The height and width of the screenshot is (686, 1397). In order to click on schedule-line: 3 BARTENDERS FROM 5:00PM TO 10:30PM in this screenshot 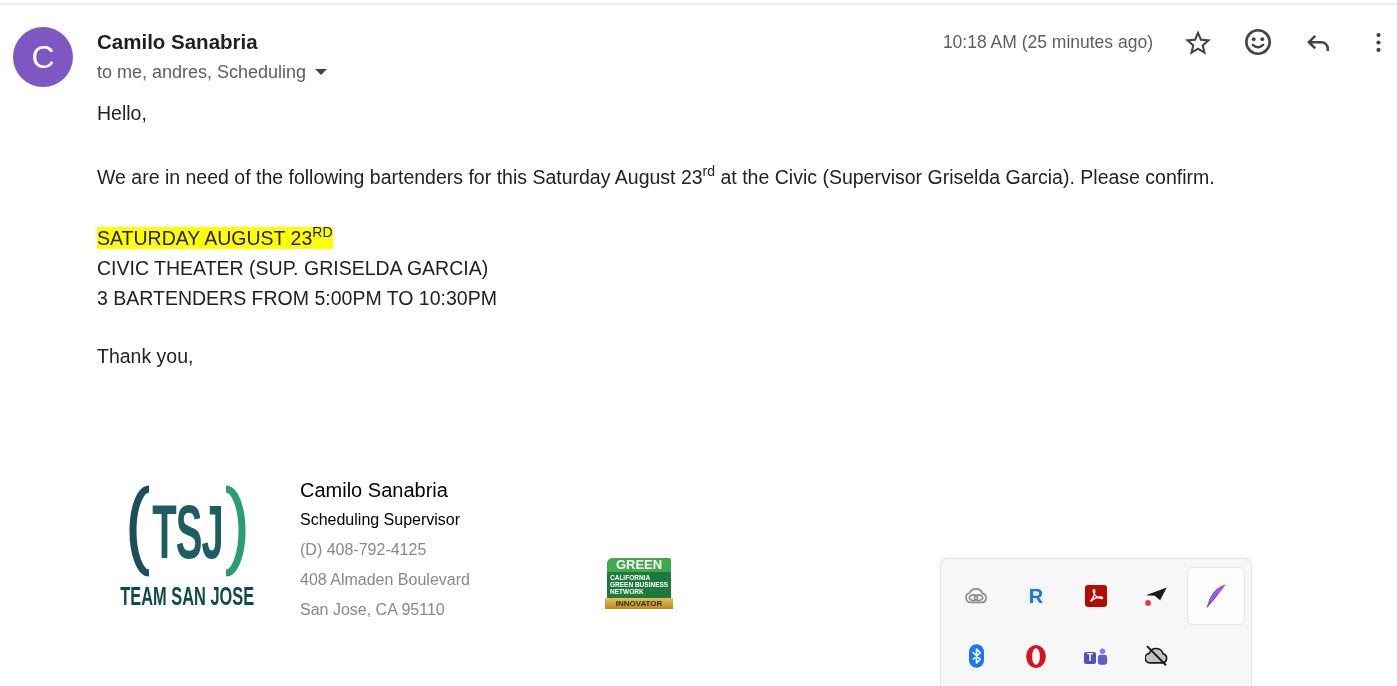, I will do `click(297, 298)`.